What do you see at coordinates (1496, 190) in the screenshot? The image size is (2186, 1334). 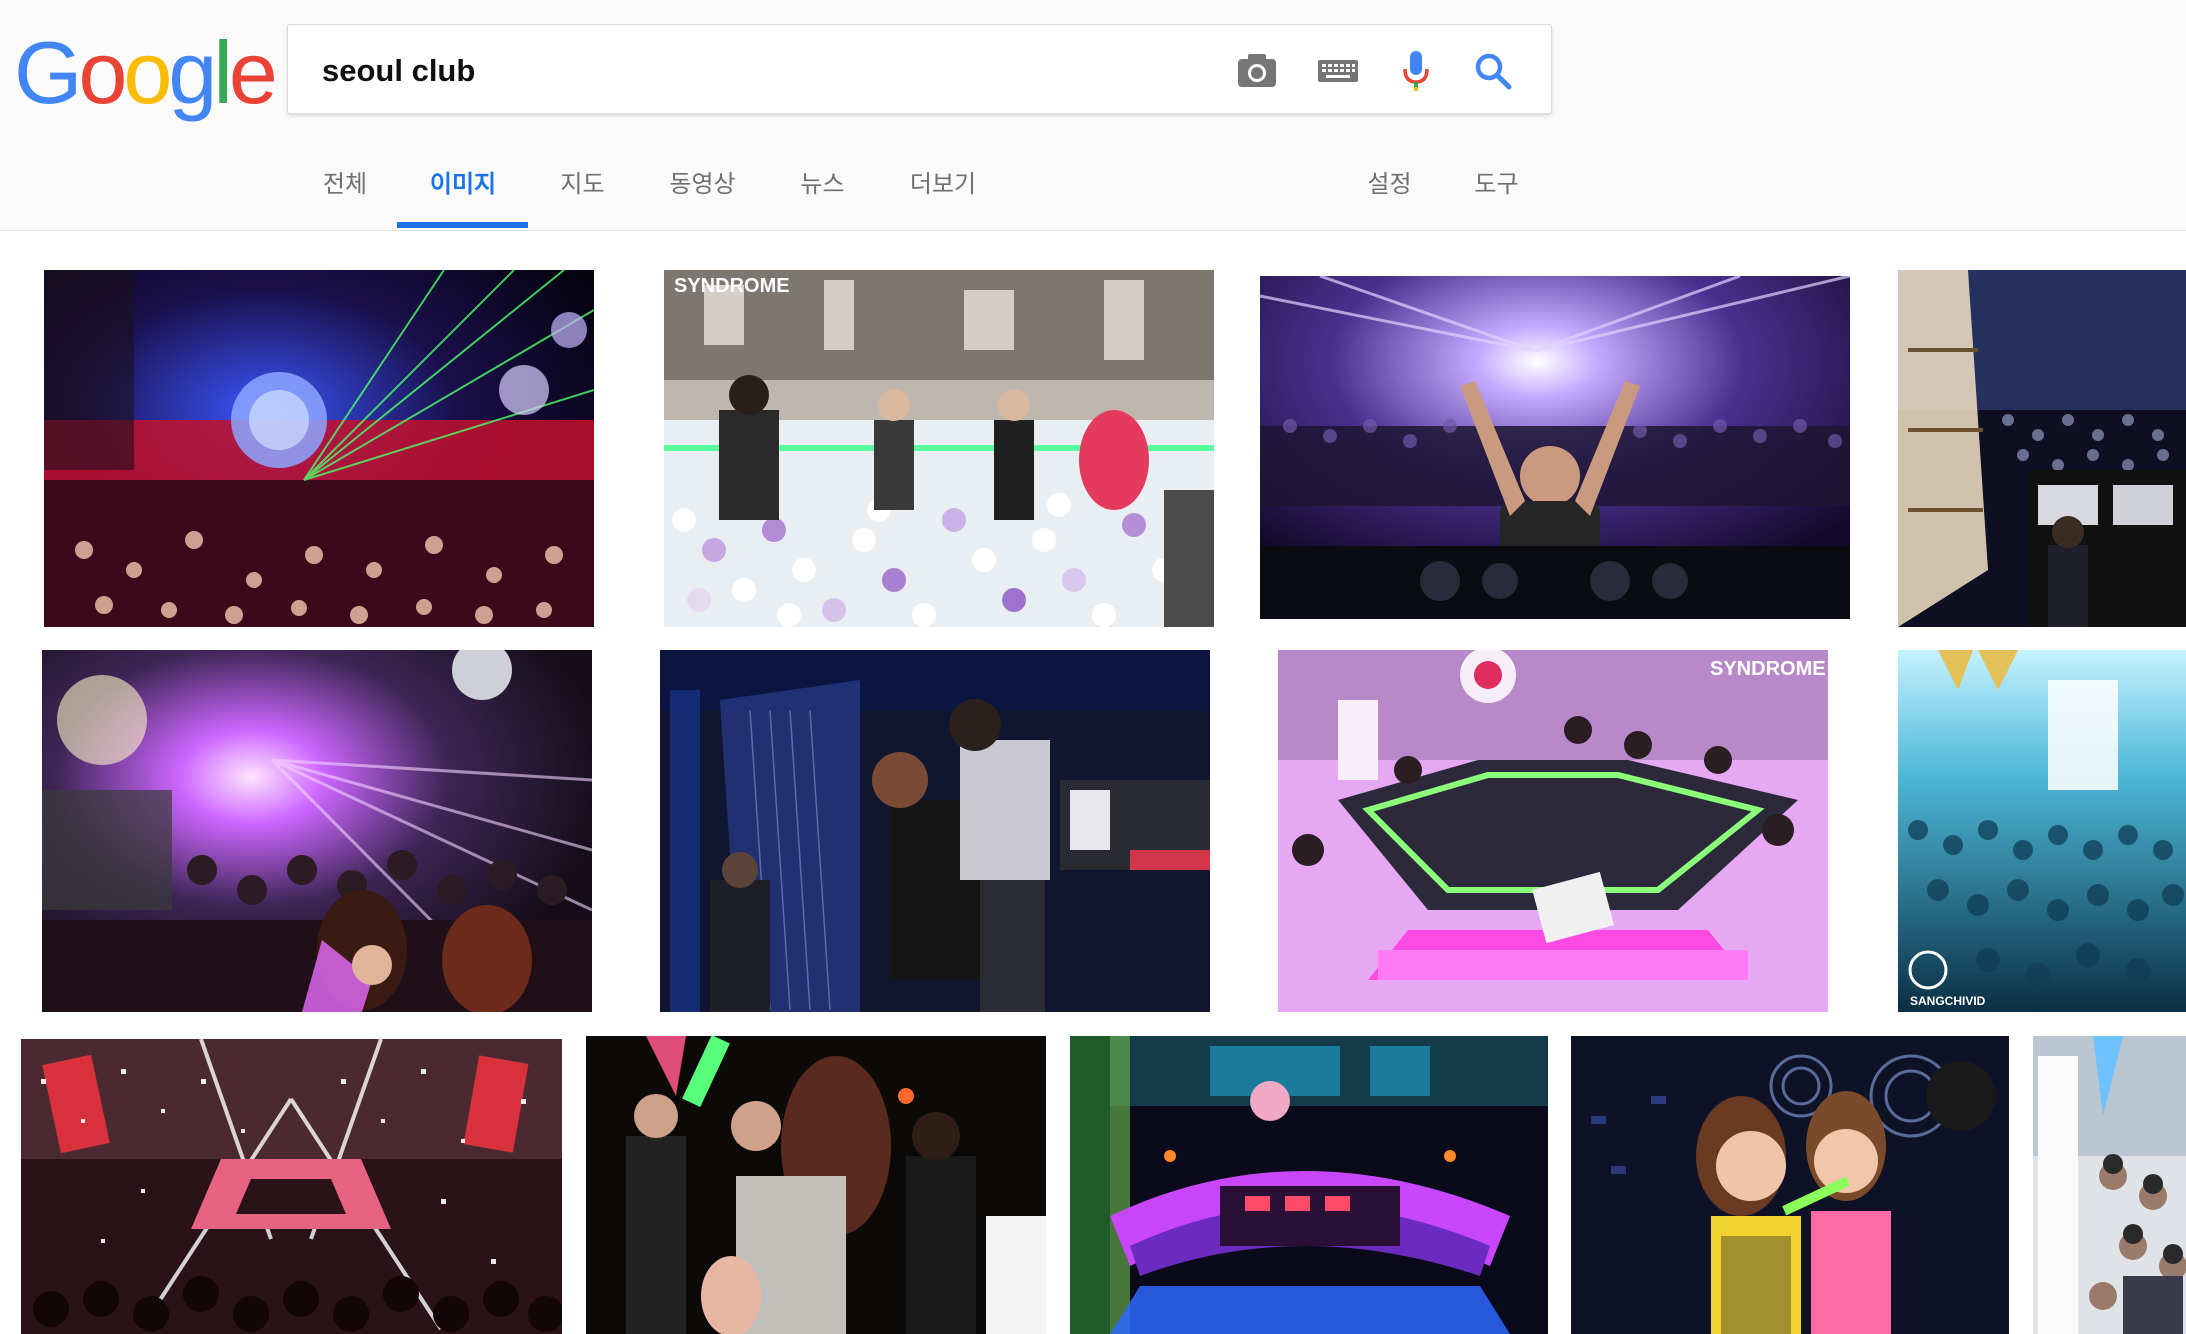 I see `tab-tools: 도구` at bounding box center [1496, 190].